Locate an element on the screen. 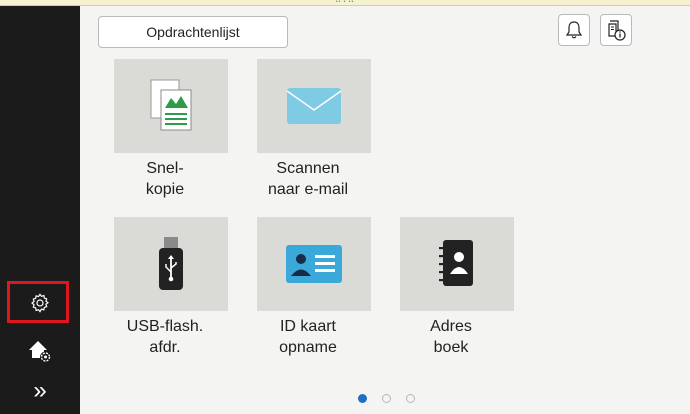 This screenshot has height=414, width=690. settings-button is located at coordinates (40, 303).